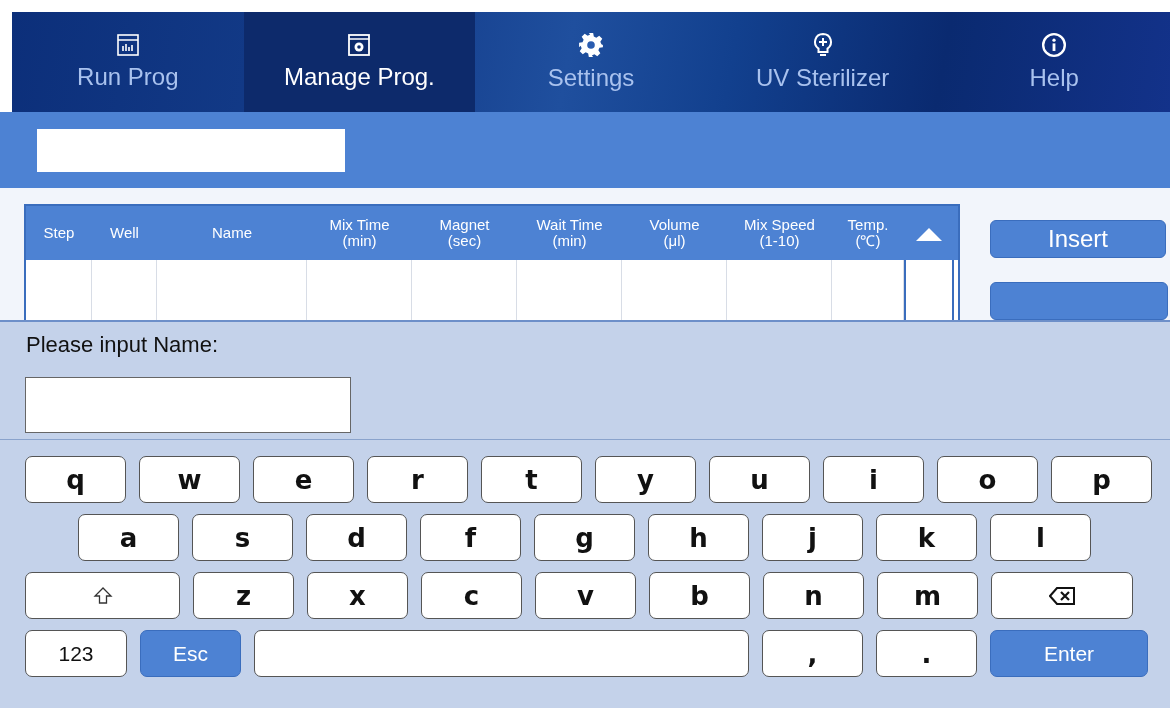 The height and width of the screenshot is (708, 1170). I want to click on column-header: Temp. (℃), so click(868, 232).